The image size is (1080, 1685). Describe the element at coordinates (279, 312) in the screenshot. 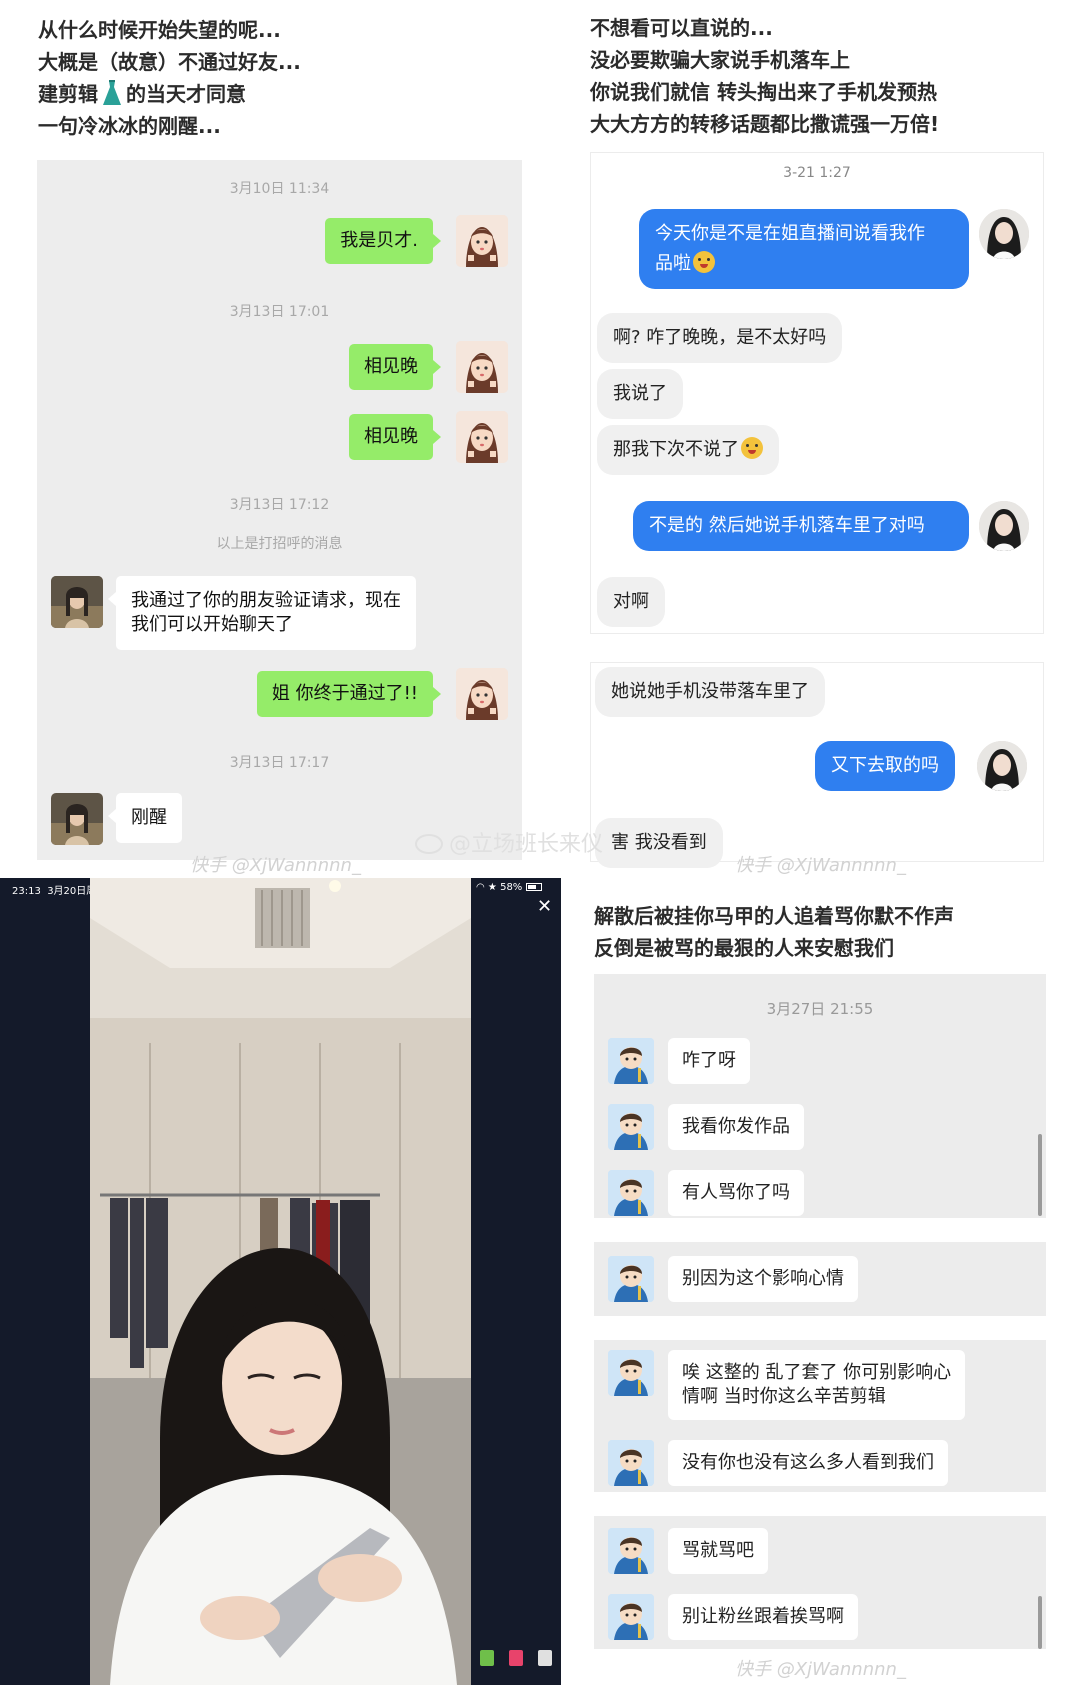

I see `timestamp: 3月13日 17:01` at that location.